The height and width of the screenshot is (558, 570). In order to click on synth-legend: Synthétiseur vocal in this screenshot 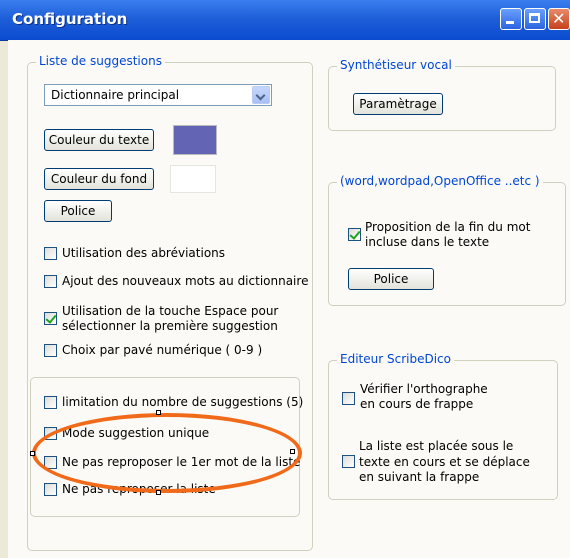, I will do `click(396, 65)`.